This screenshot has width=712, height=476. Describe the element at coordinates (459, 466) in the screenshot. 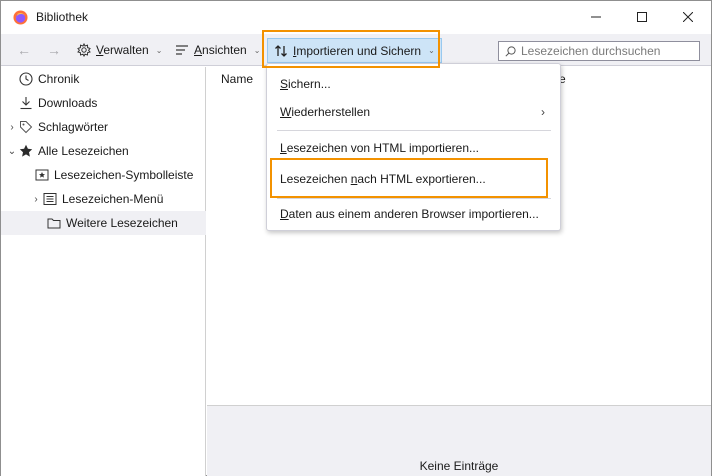

I see `empty-state-text: Keine Einträge` at that location.